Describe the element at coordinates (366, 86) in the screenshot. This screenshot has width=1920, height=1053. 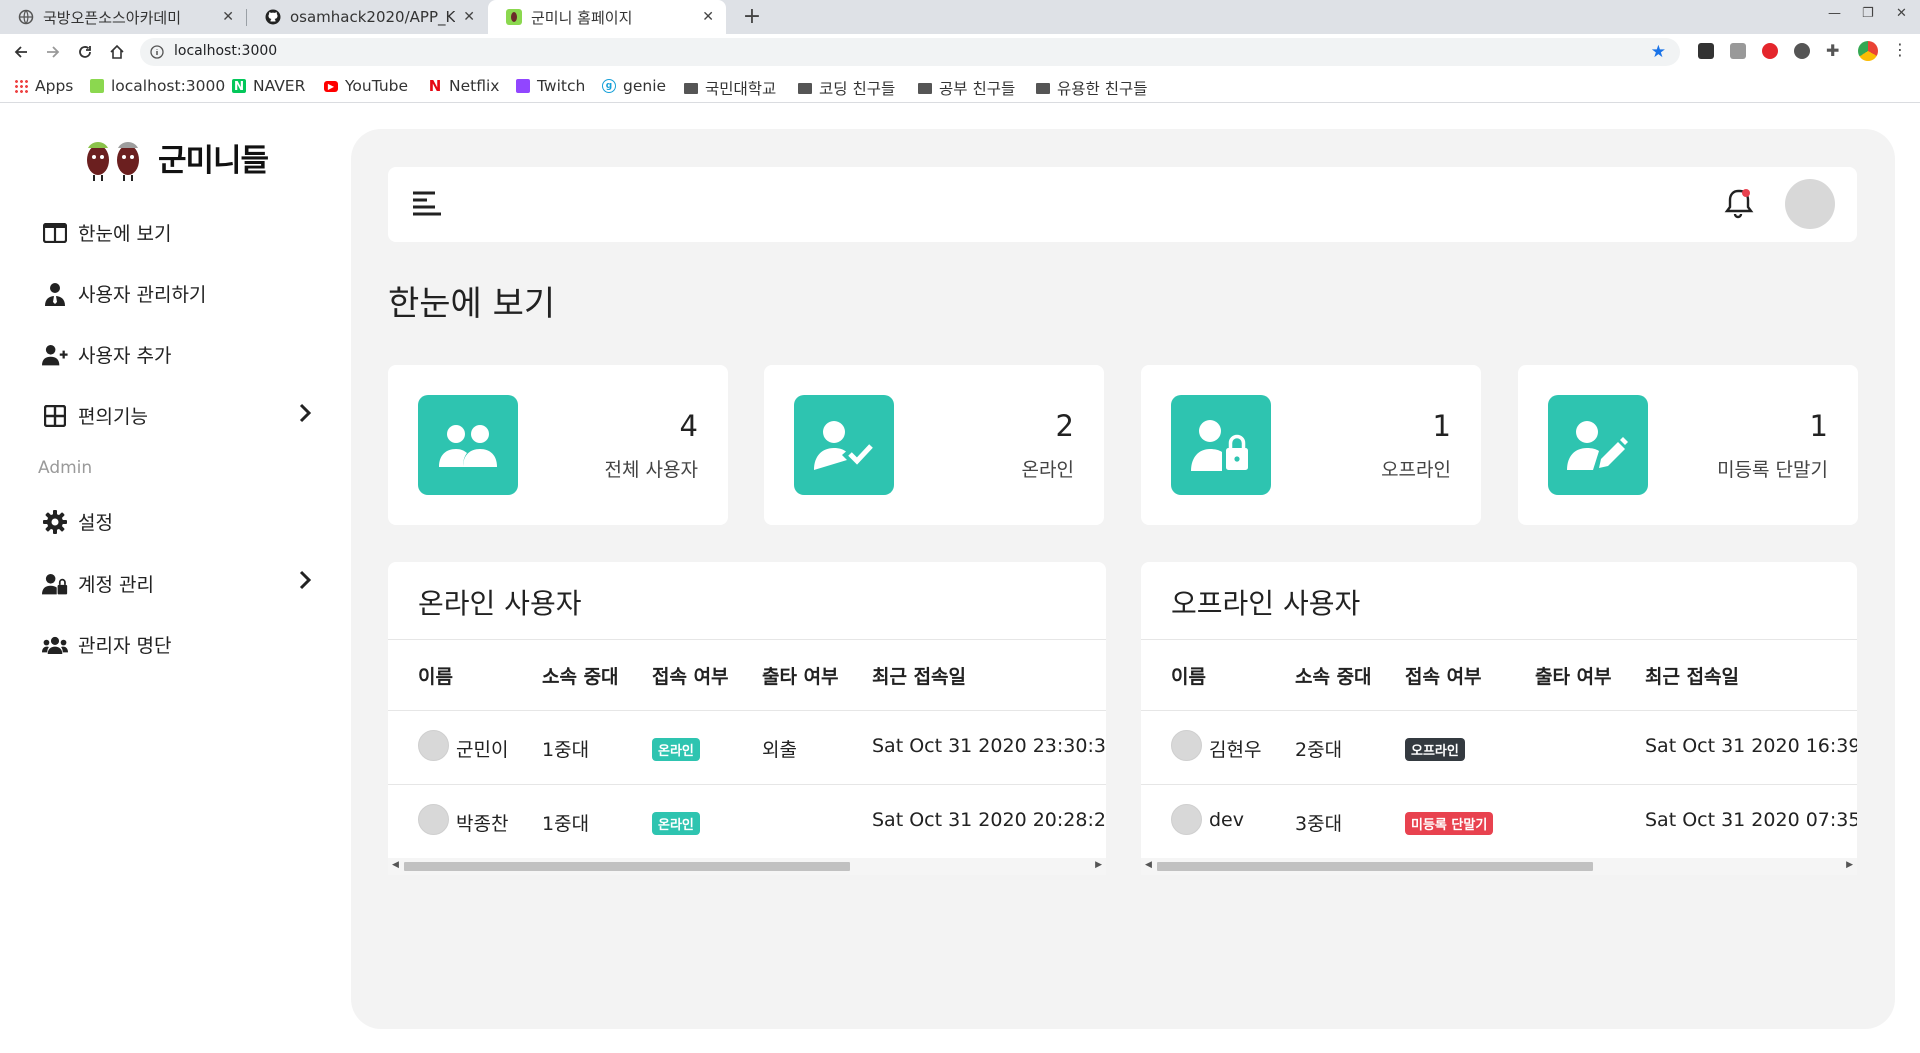
I see `bookmark-youtube: ▶ YouTube` at that location.